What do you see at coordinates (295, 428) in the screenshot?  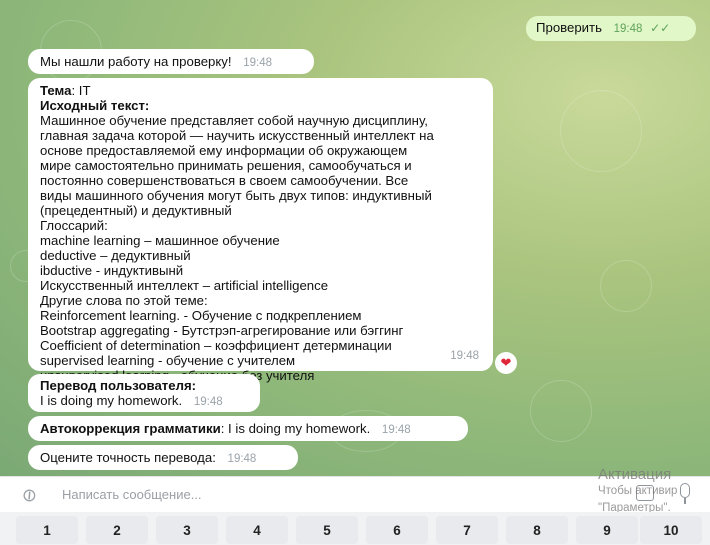 I see `autocorrection-text: : I is doing my homework.` at bounding box center [295, 428].